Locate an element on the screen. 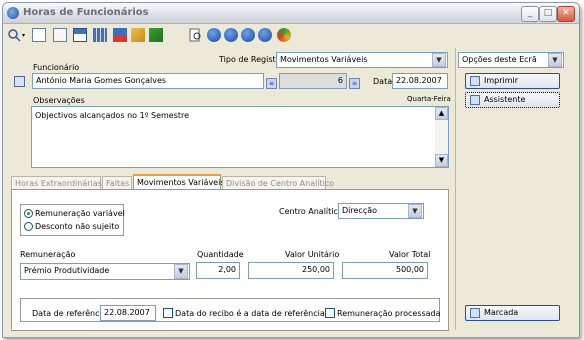 This screenshot has height=340, width=584. marcada-button: Marcada is located at coordinates (512, 313).